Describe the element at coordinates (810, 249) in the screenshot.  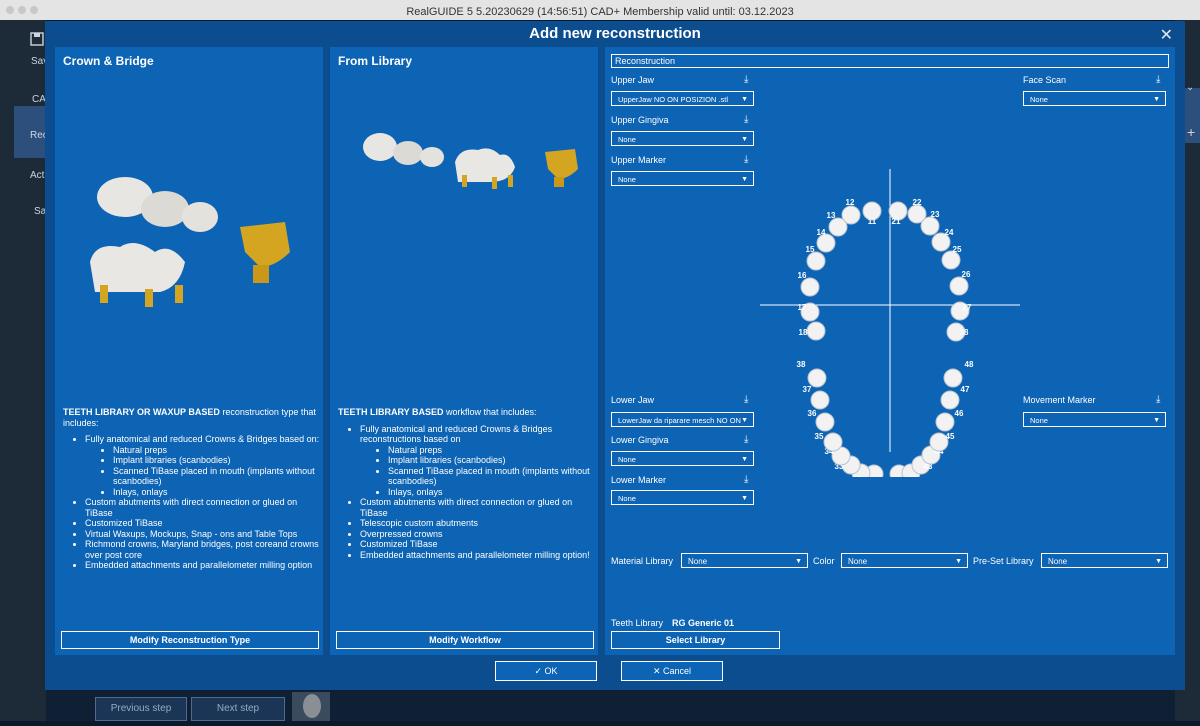
I see `upper-tooth-label-15: 15` at that location.